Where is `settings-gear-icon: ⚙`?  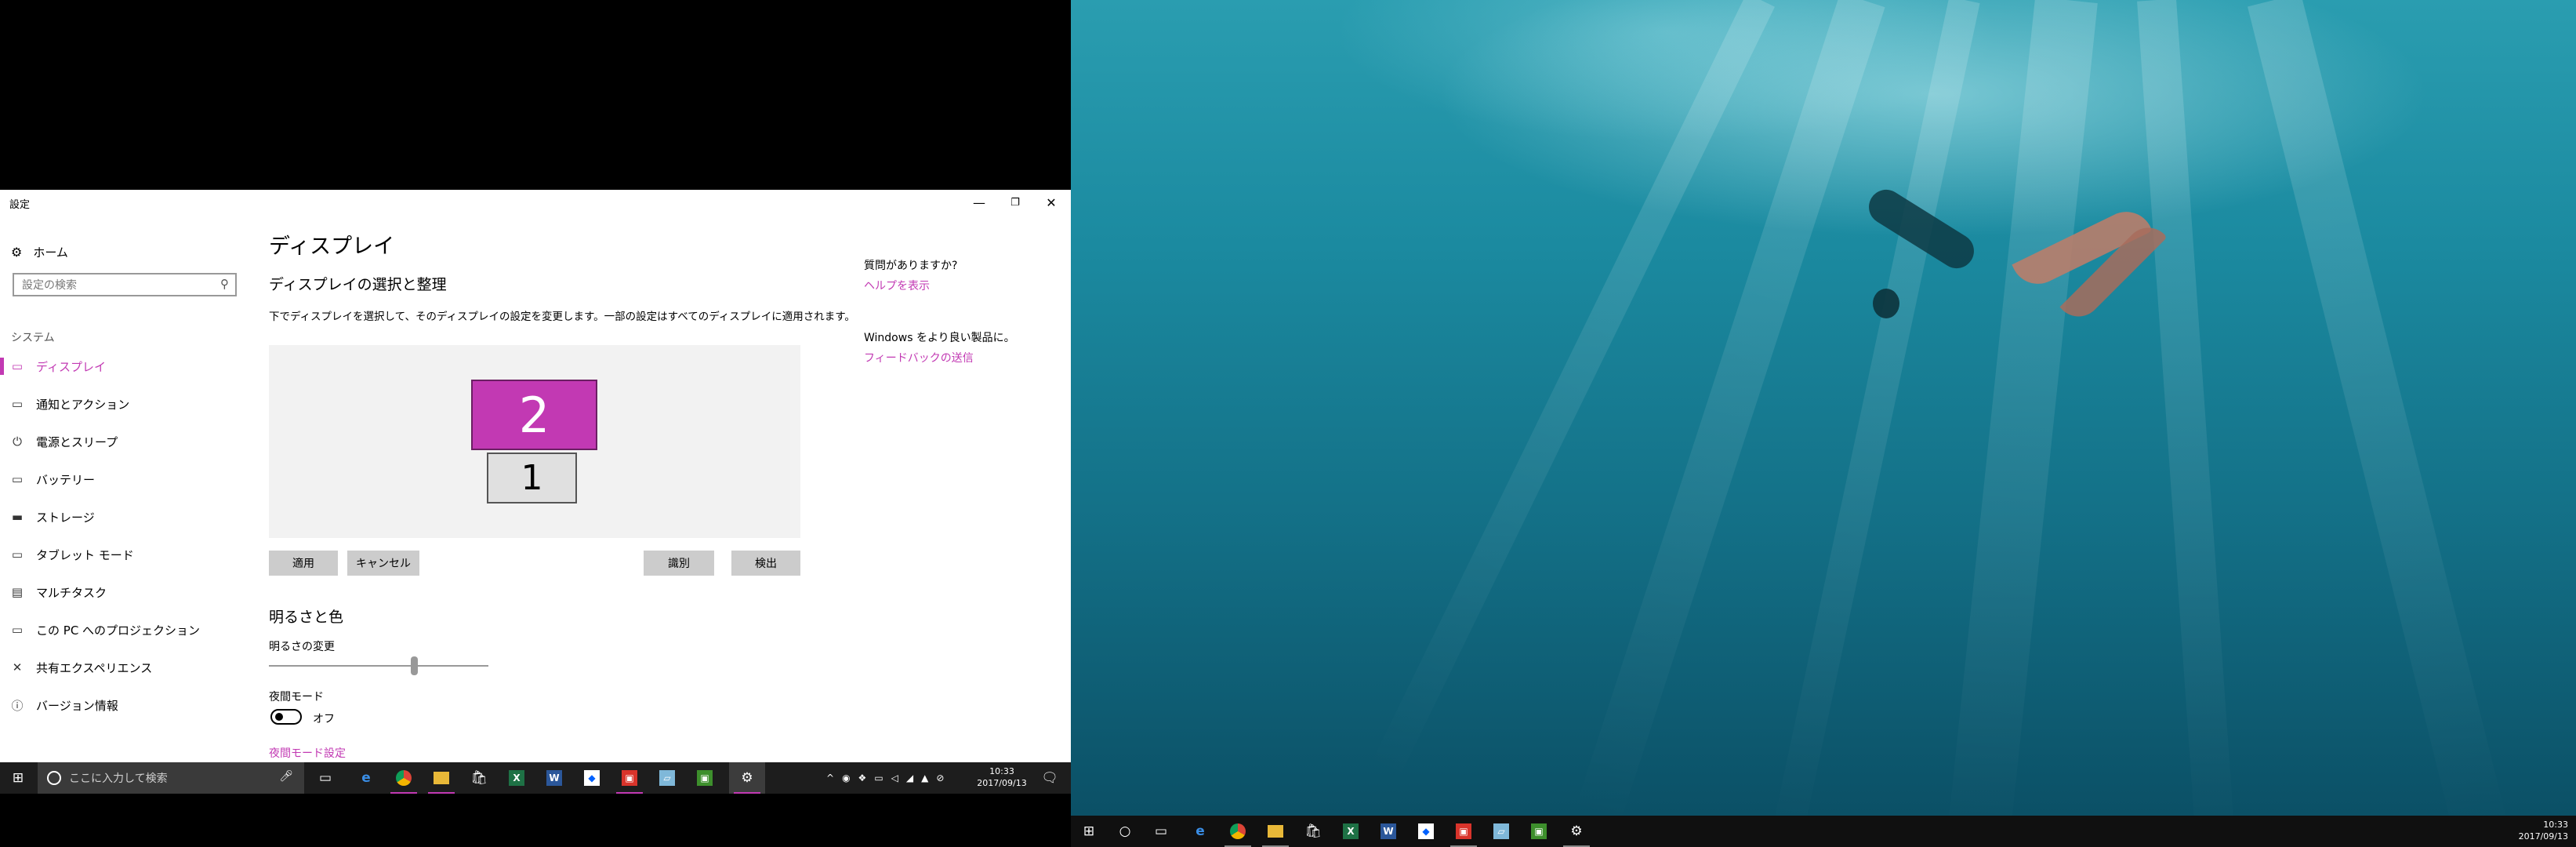 settings-gear-icon: ⚙ is located at coordinates (747, 778).